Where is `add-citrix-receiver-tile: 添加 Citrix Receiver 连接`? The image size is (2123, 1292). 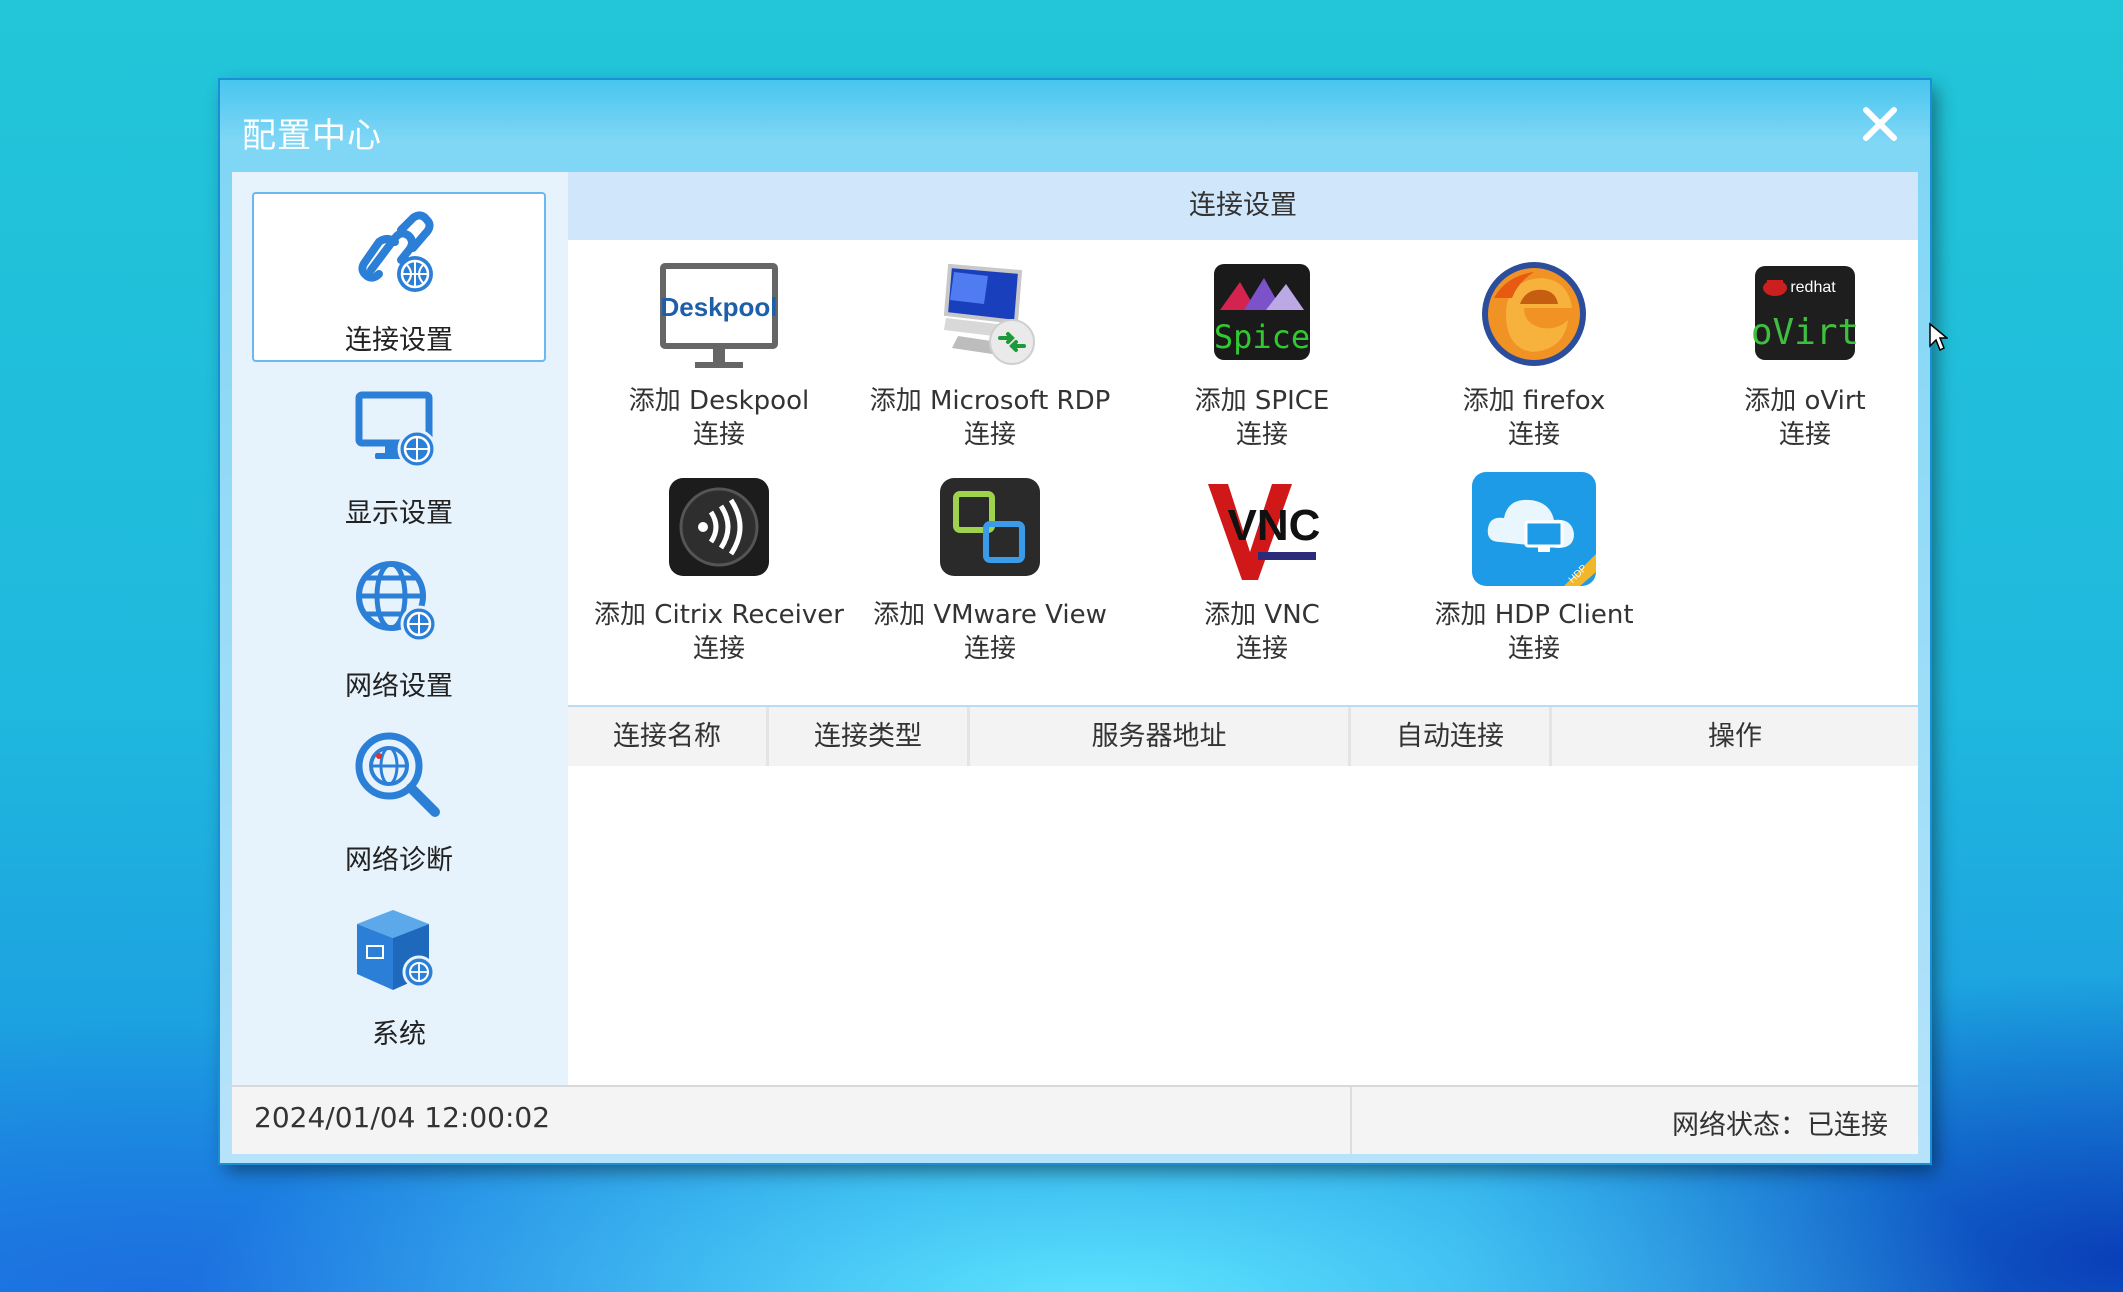
add-citrix-receiver-tile: 添加 Citrix Receiver 连接 is located at coordinates (719, 574).